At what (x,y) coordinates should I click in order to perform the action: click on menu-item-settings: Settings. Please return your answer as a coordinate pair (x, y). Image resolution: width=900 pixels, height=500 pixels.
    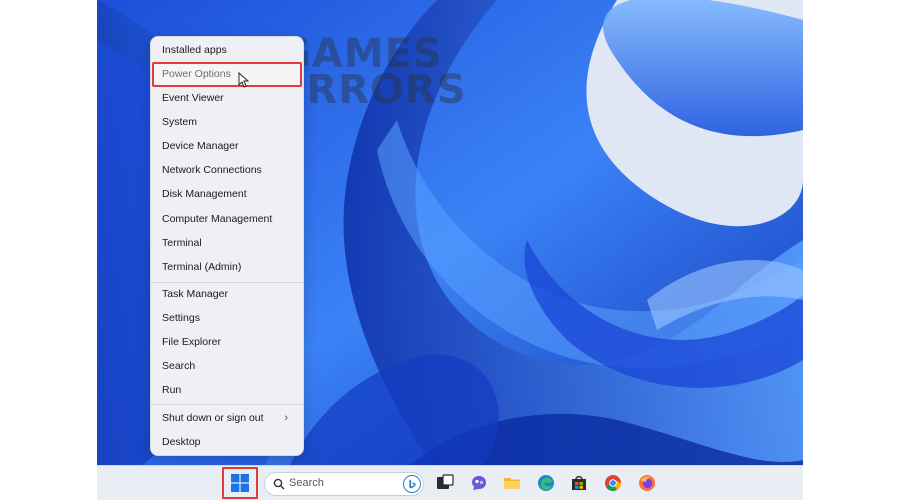
    Looking at the image, I should click on (227, 318).